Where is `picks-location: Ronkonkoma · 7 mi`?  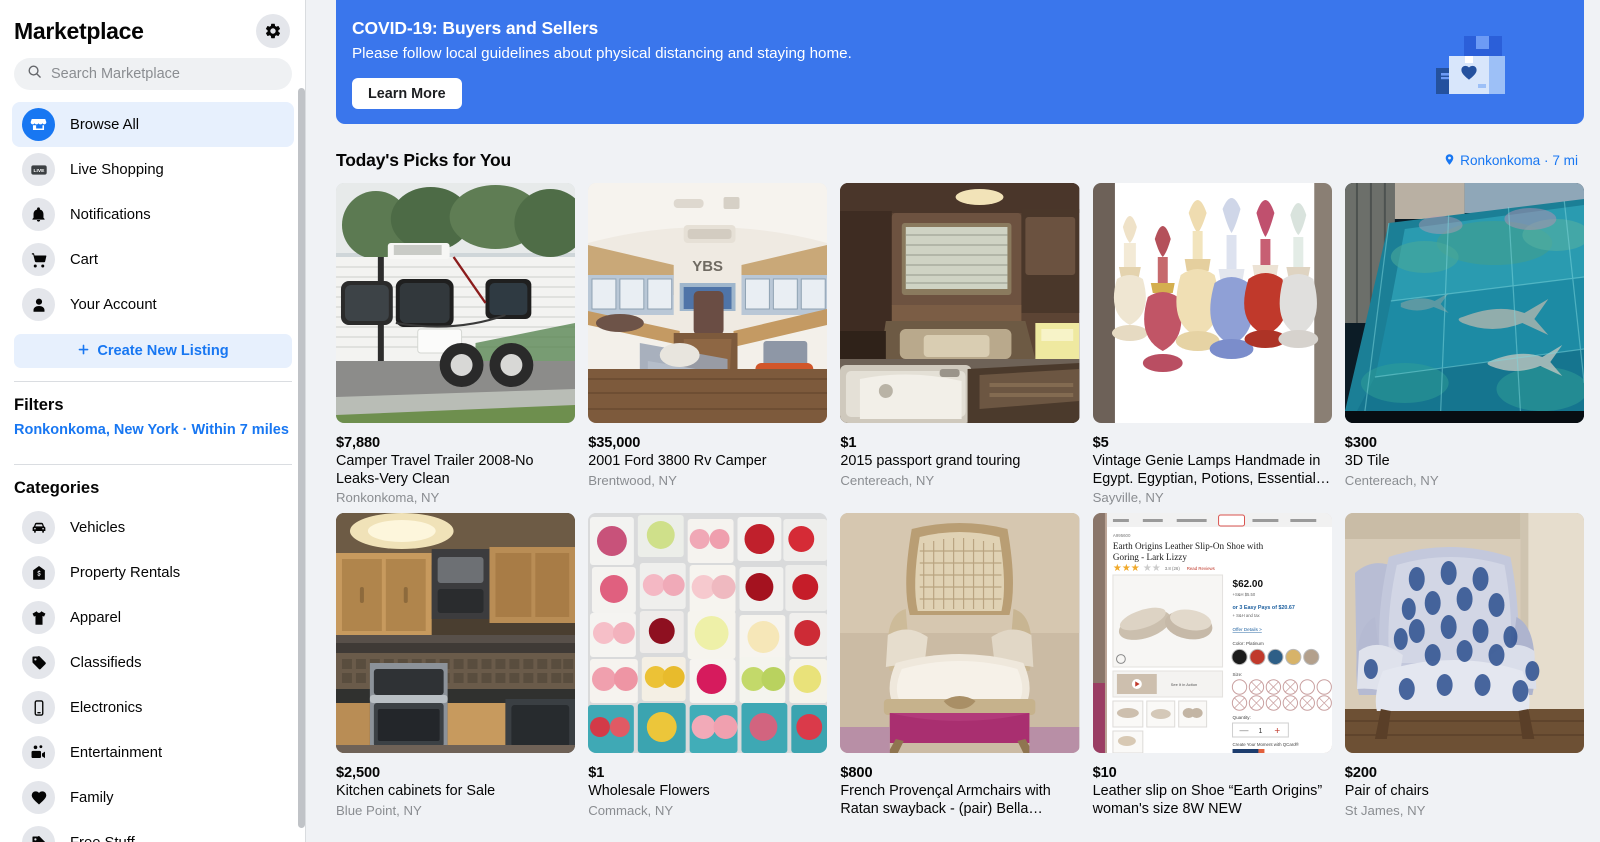
picks-location: Ronkonkoma · 7 mi is located at coordinates (1510, 161).